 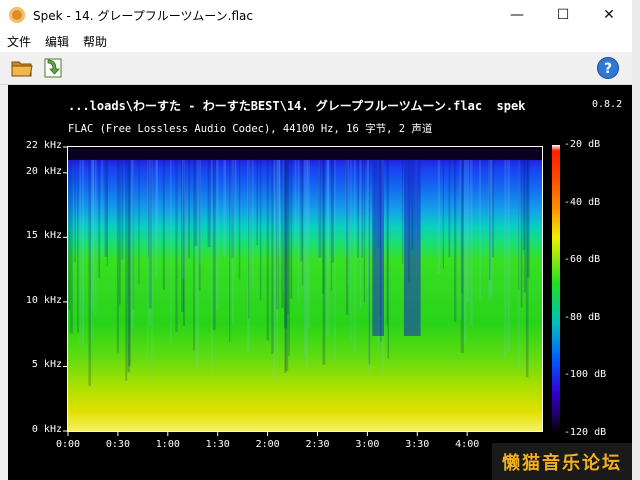 What do you see at coordinates (585, 432) in the screenshot?
I see `color-scale-tick-label: -120 dB` at bounding box center [585, 432].